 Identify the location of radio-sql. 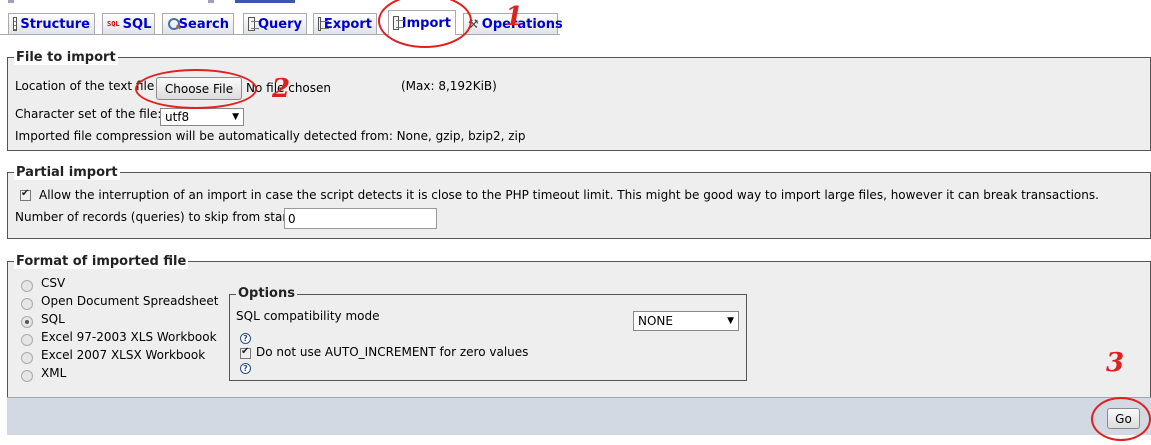
(27, 322).